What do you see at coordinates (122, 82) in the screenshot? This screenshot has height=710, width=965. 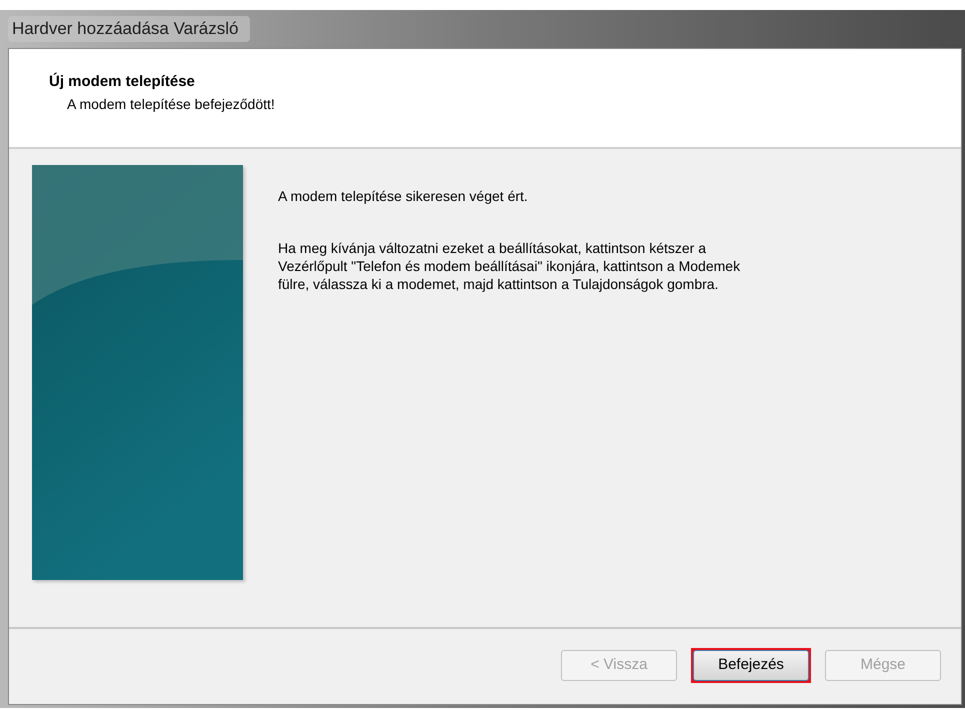 I see `page-title: Új modem telepítése` at bounding box center [122, 82].